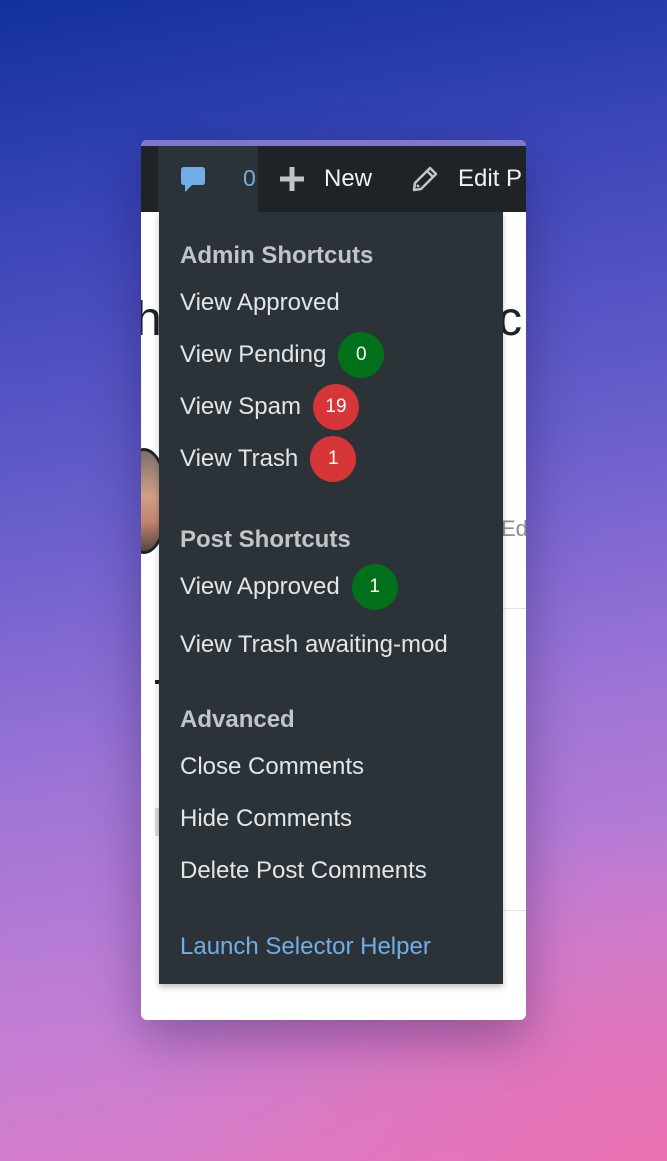 Image resolution: width=667 pixels, height=1161 pixels. I want to click on menu-link-label: Launch Selector Helper, so click(305, 946).